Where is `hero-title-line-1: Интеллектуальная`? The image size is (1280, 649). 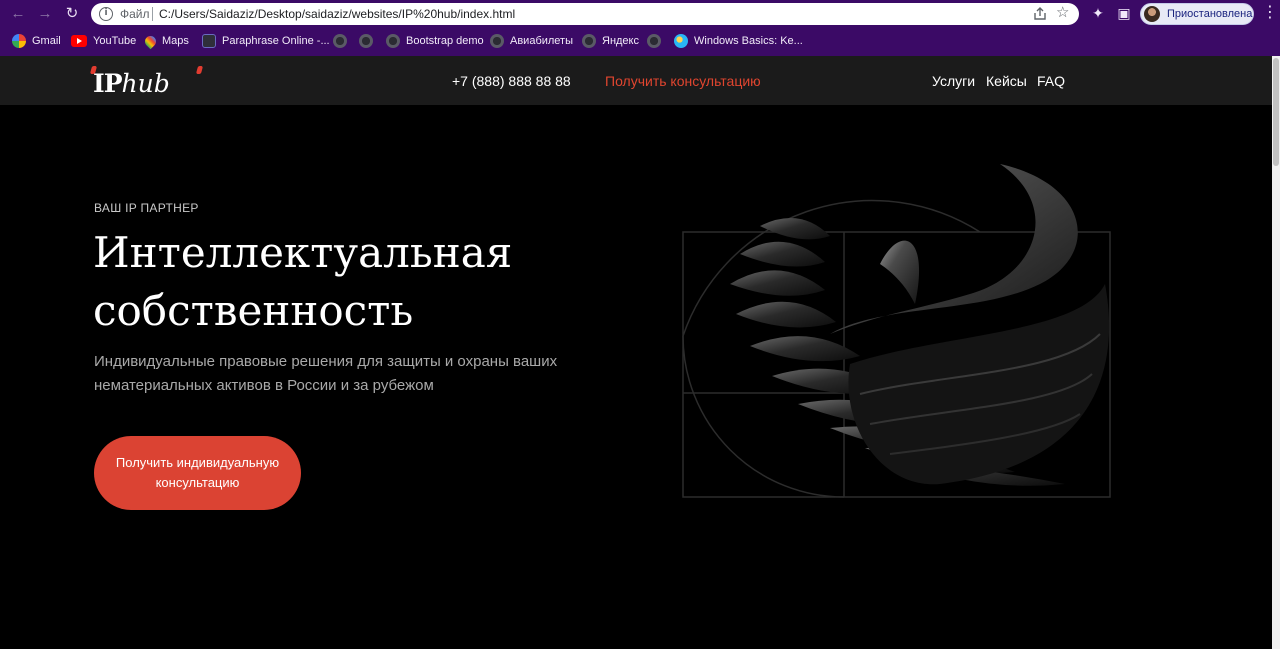 hero-title-line-1: Интеллектуальная is located at coordinates (303, 252).